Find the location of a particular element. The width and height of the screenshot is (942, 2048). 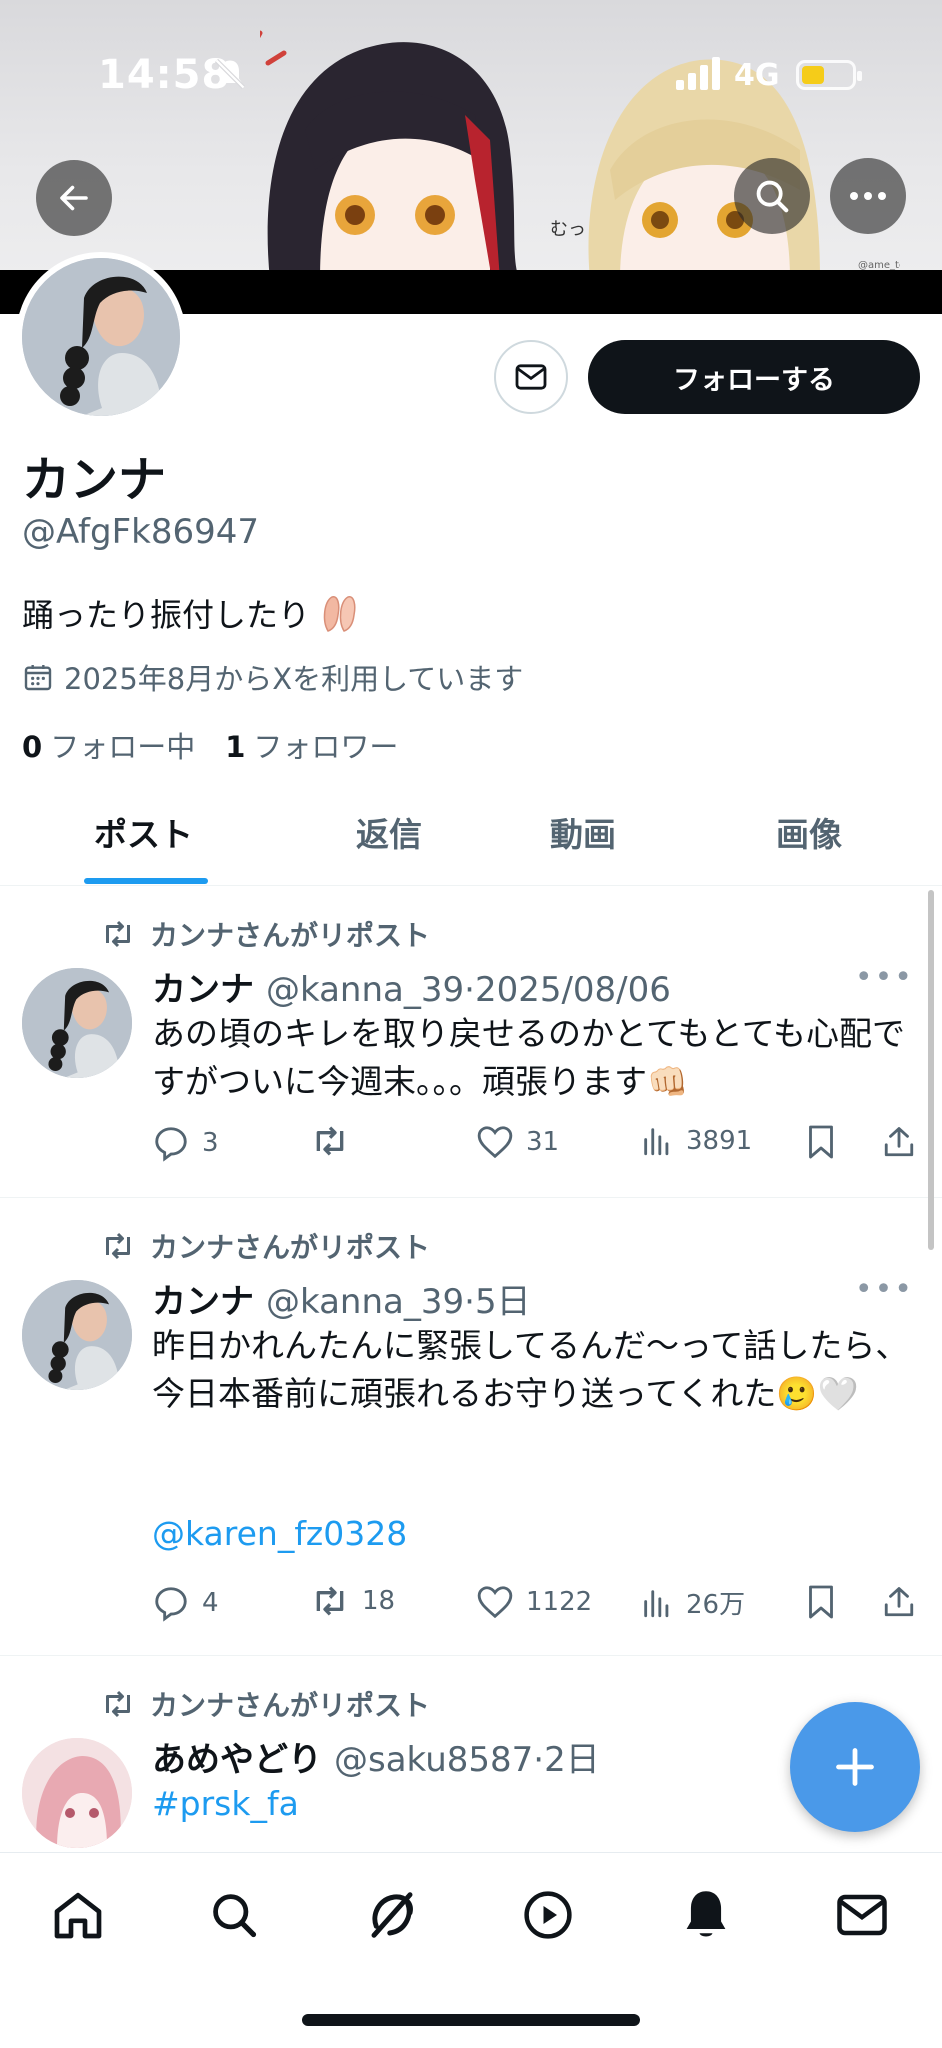

joined-date: 2025年8月からXを利用しています is located at coordinates (272, 677).